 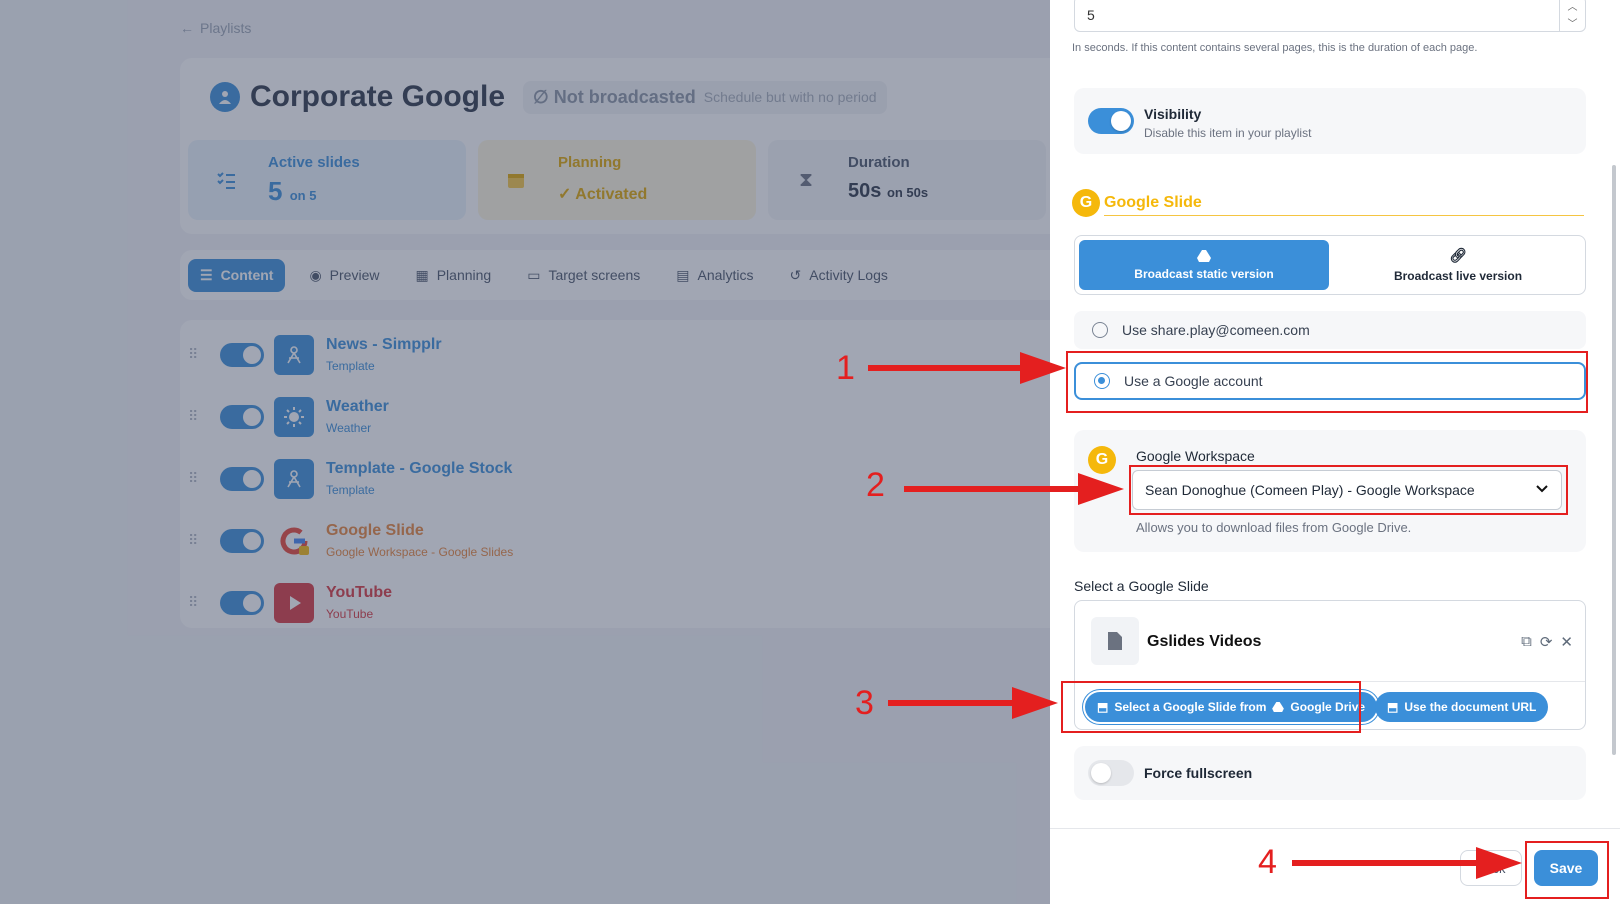 I want to click on step-number: 1, so click(x=845, y=368).